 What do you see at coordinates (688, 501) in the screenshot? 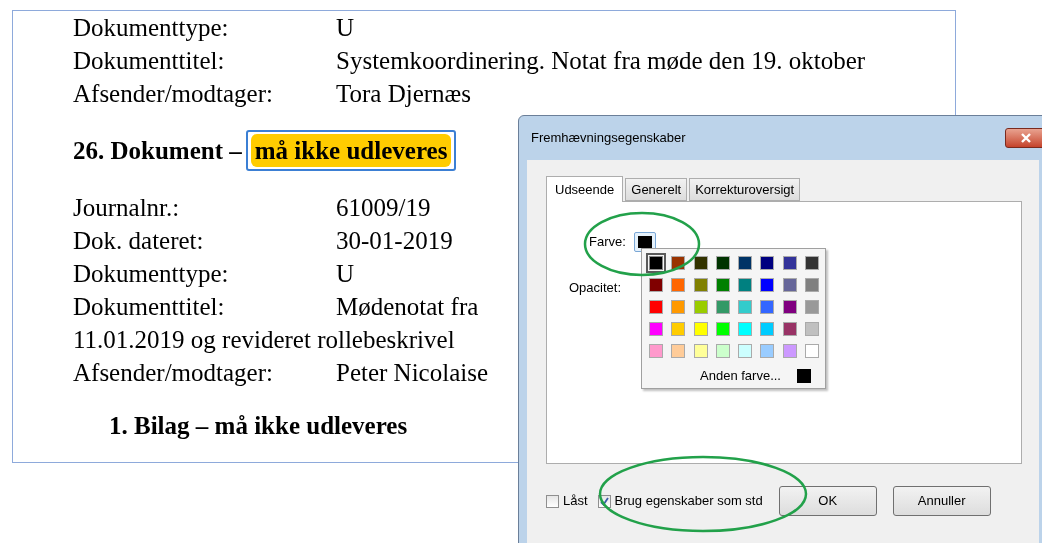
I see `checkbox-label: Brug egenskaber som std` at bounding box center [688, 501].